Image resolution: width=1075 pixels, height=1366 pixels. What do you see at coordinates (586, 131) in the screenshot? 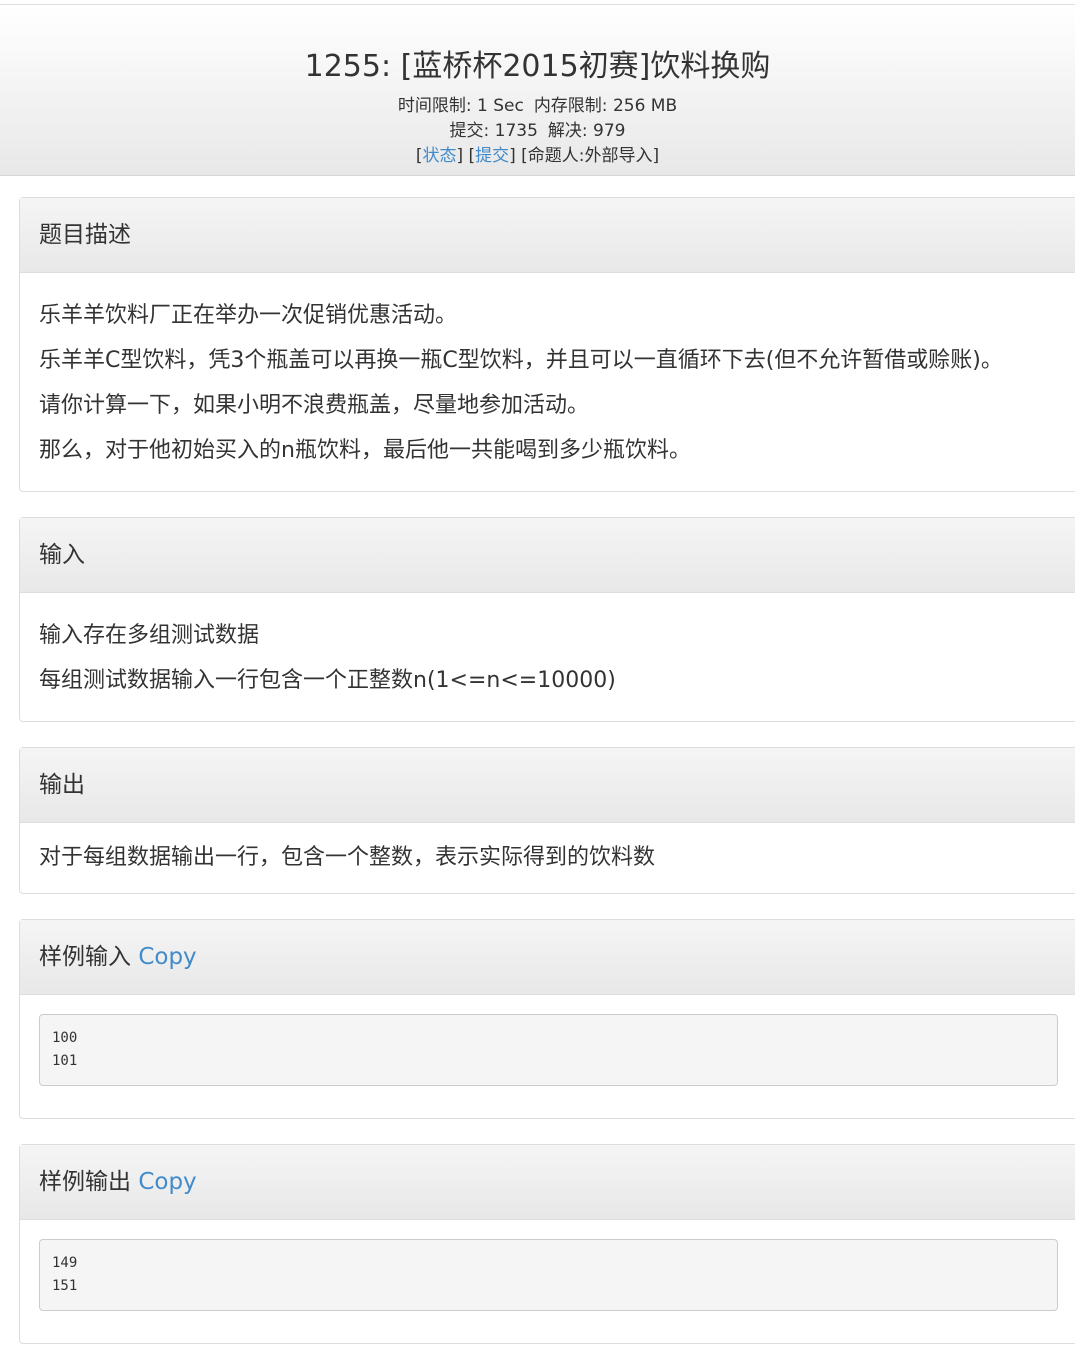
I see `solved-count: 解决: 979` at bounding box center [586, 131].